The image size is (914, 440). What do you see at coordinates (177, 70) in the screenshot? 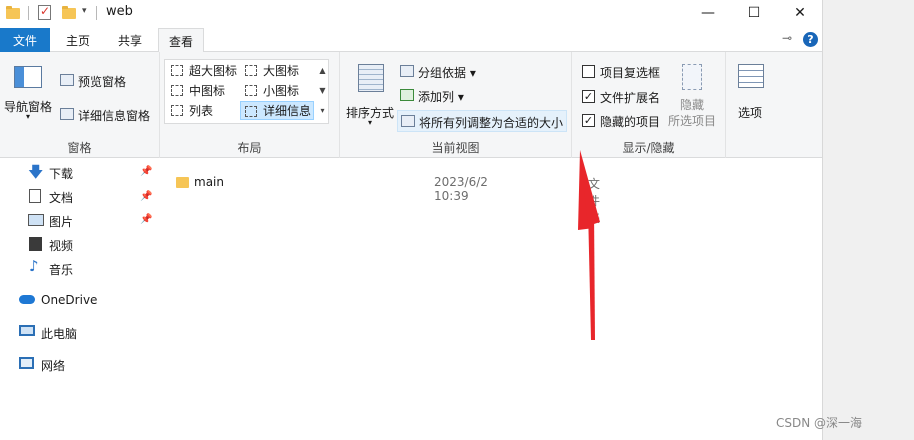
I see `extra-large-icons-icon` at bounding box center [177, 70].